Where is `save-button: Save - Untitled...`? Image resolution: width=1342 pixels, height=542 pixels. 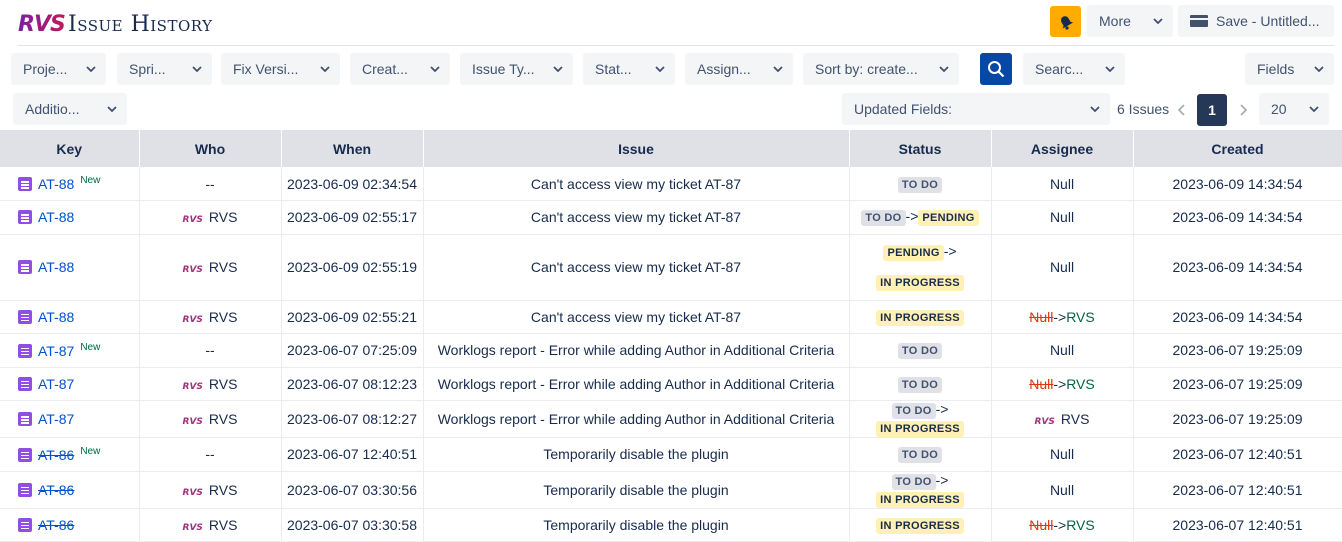 save-button: Save - Untitled... is located at coordinates (1256, 21).